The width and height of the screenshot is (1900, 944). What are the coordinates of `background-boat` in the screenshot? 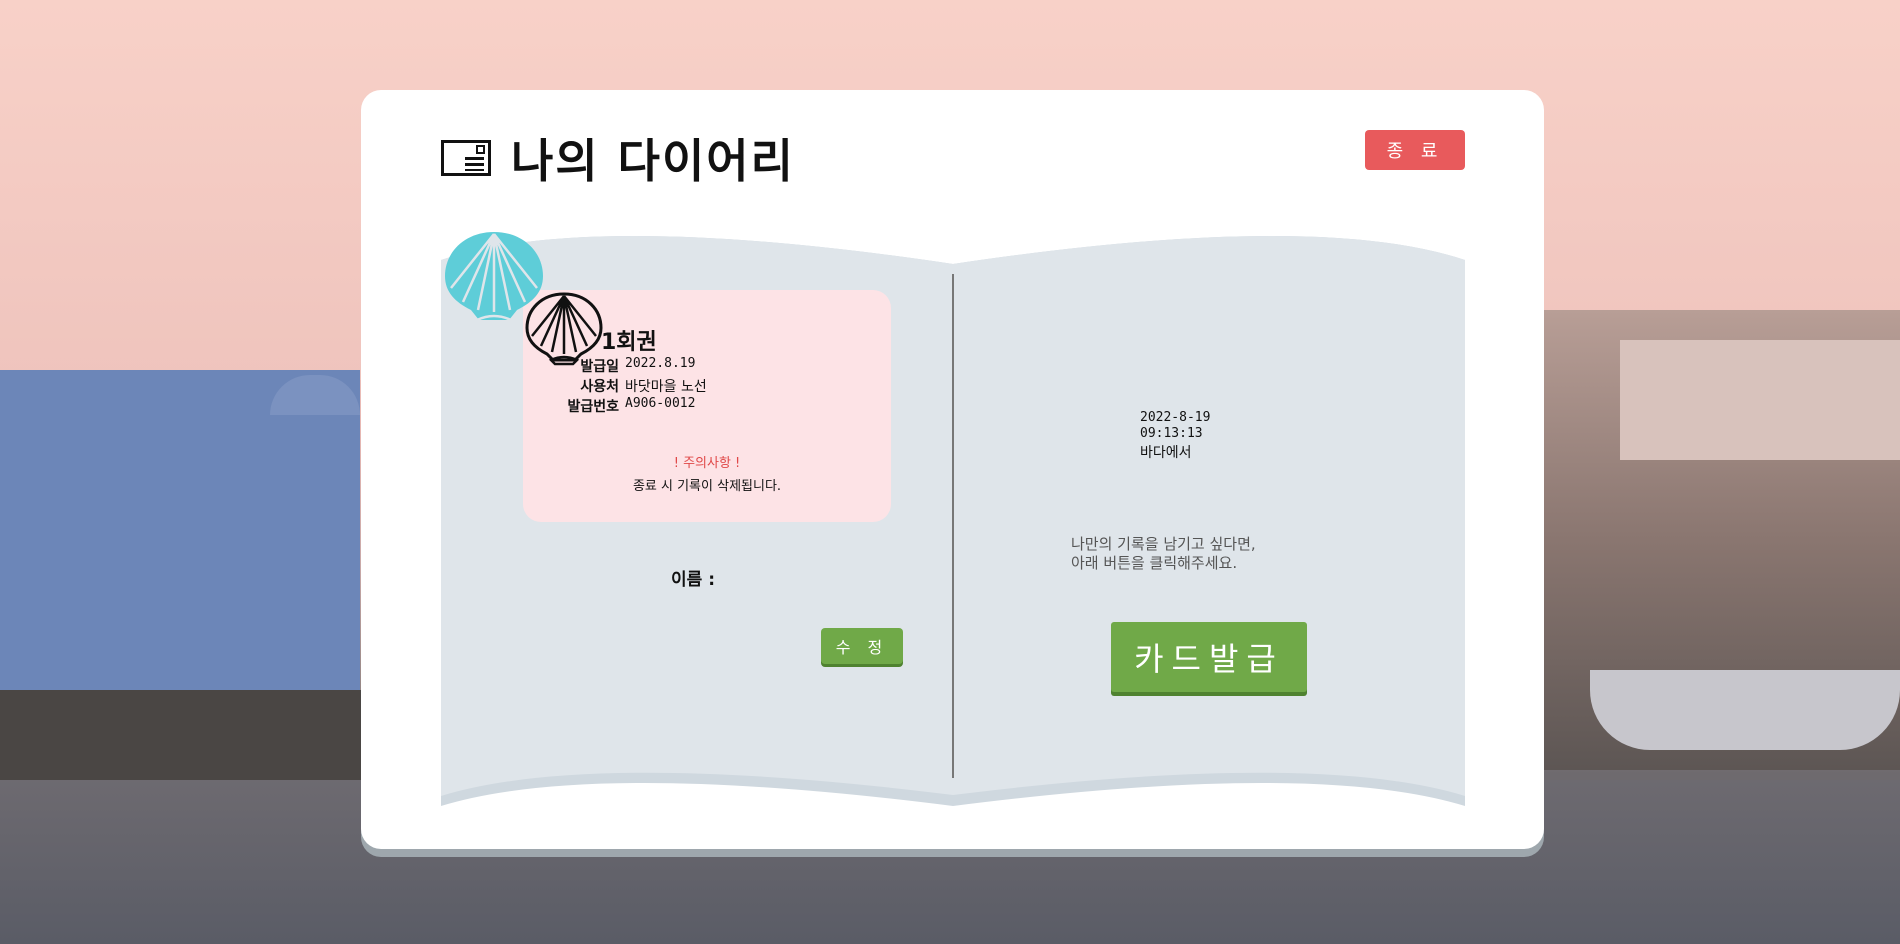 It's located at (1745, 710).